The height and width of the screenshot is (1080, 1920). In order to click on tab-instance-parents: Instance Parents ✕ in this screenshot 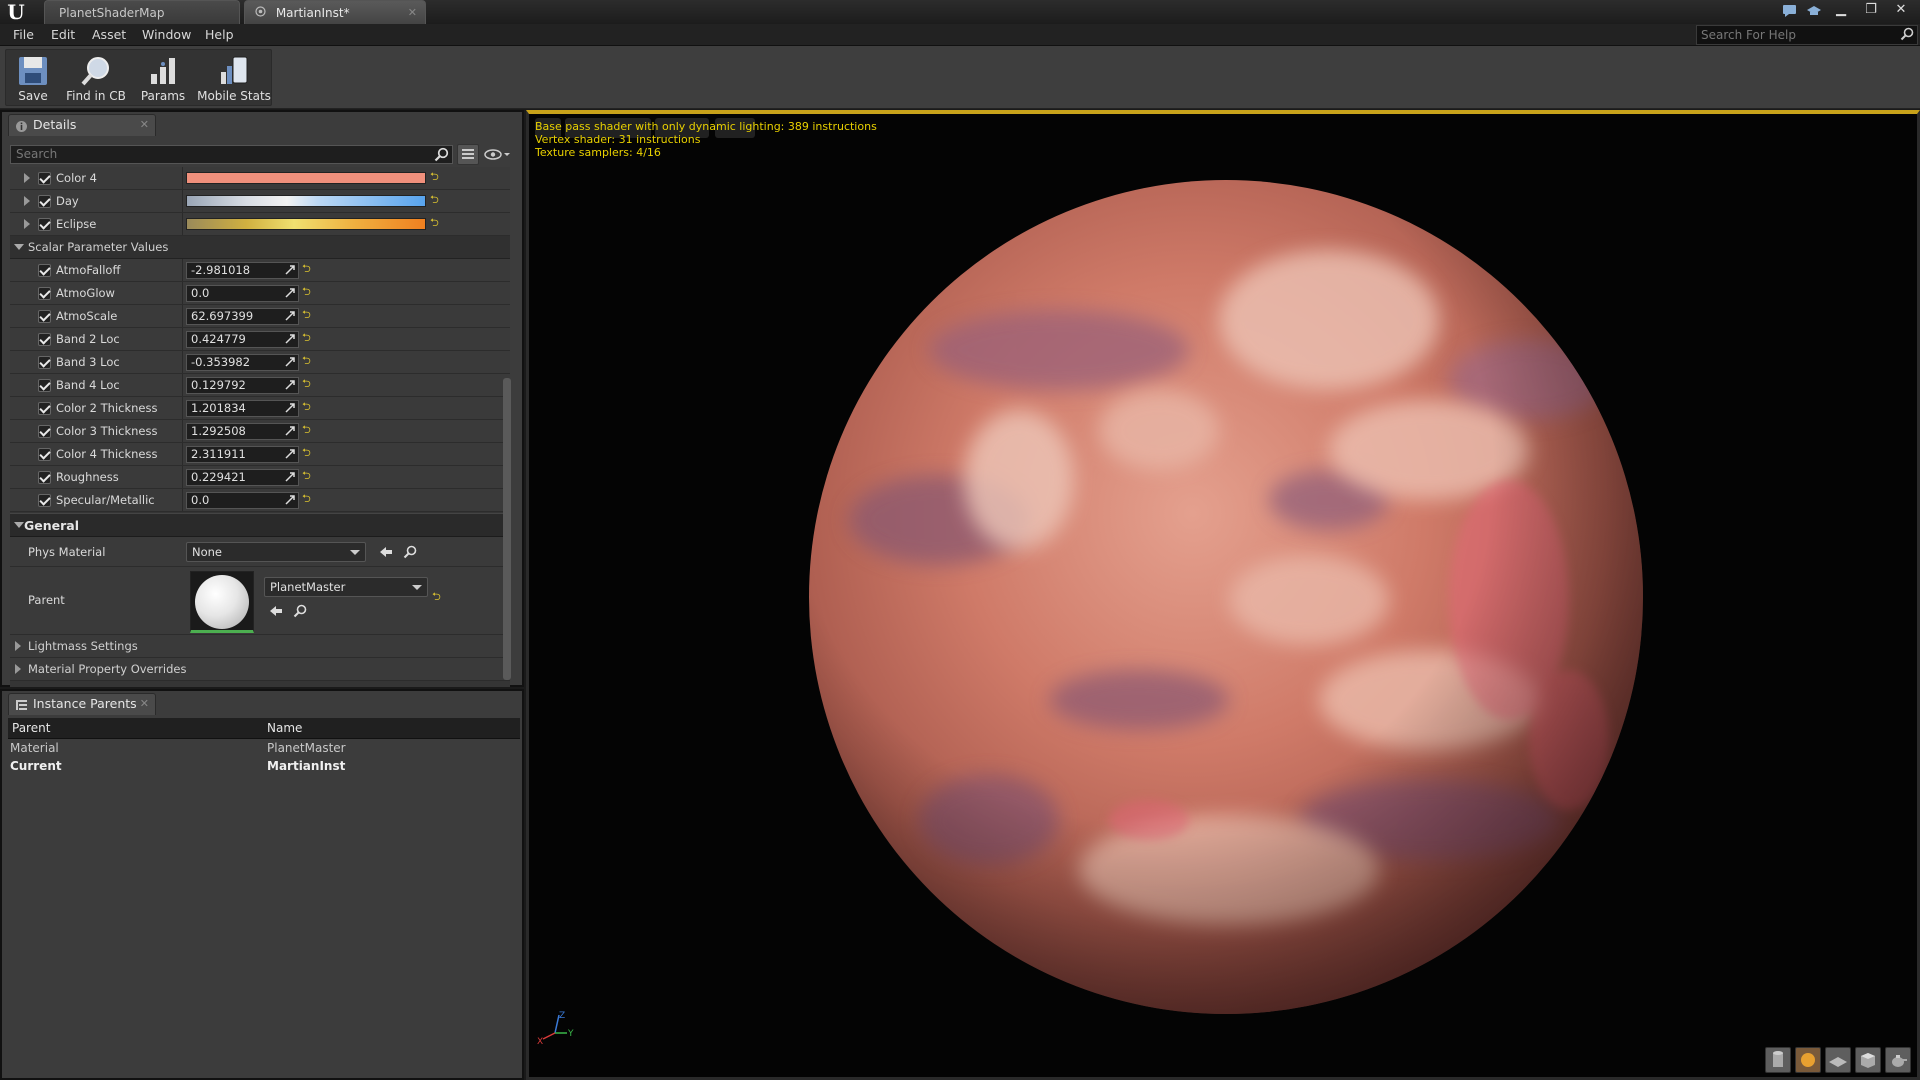, I will do `click(82, 704)`.